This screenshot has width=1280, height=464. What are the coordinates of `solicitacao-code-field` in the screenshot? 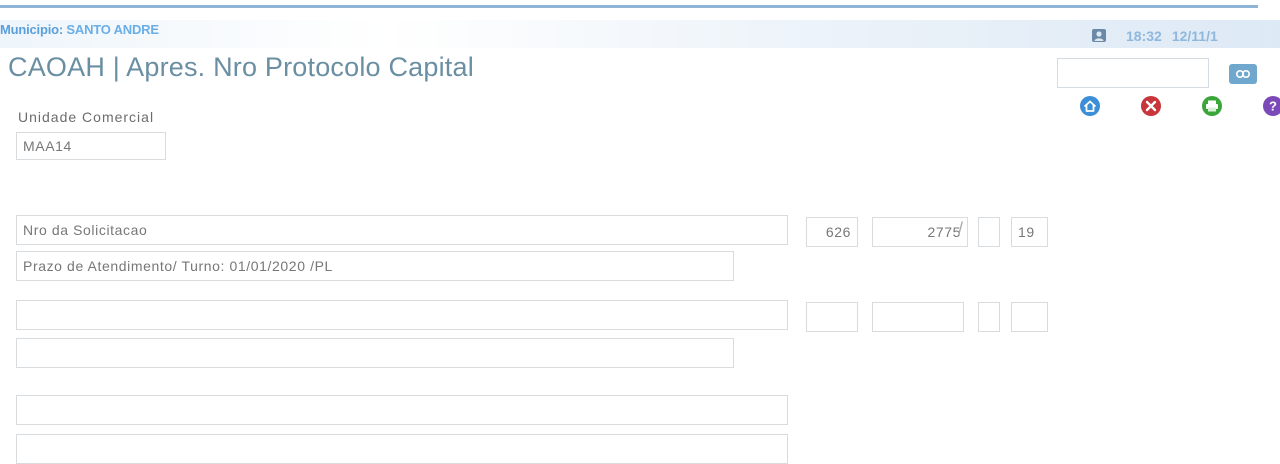 It's located at (832, 232).